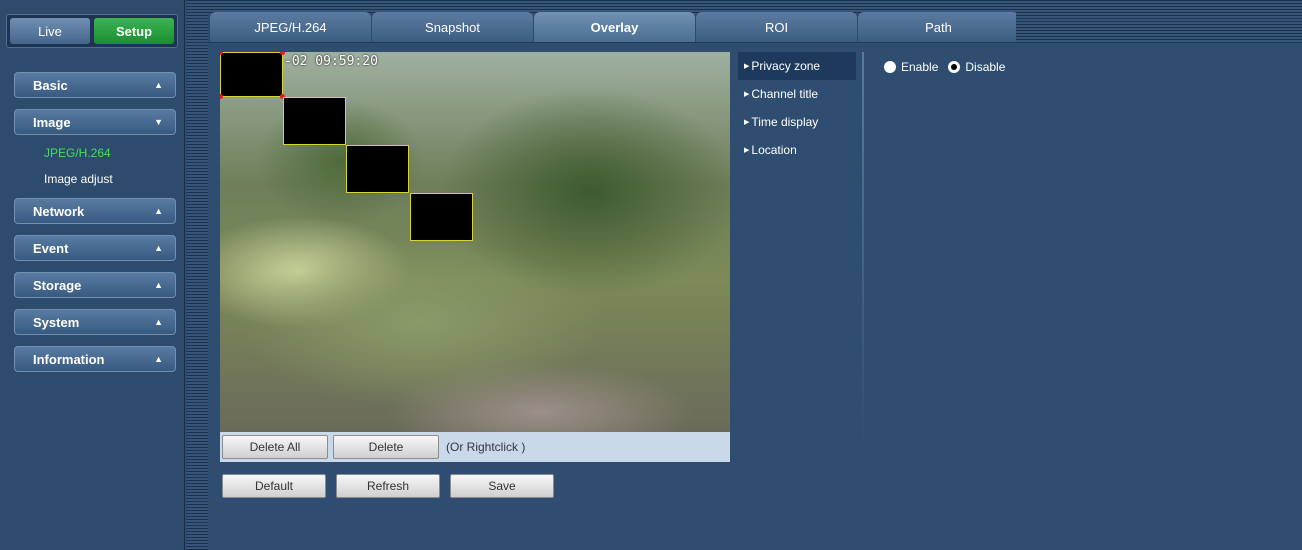 The width and height of the screenshot is (1302, 550). Describe the element at coordinates (331, 61) in the screenshot. I see `osd-timestamp: -02 09:59:20` at that location.